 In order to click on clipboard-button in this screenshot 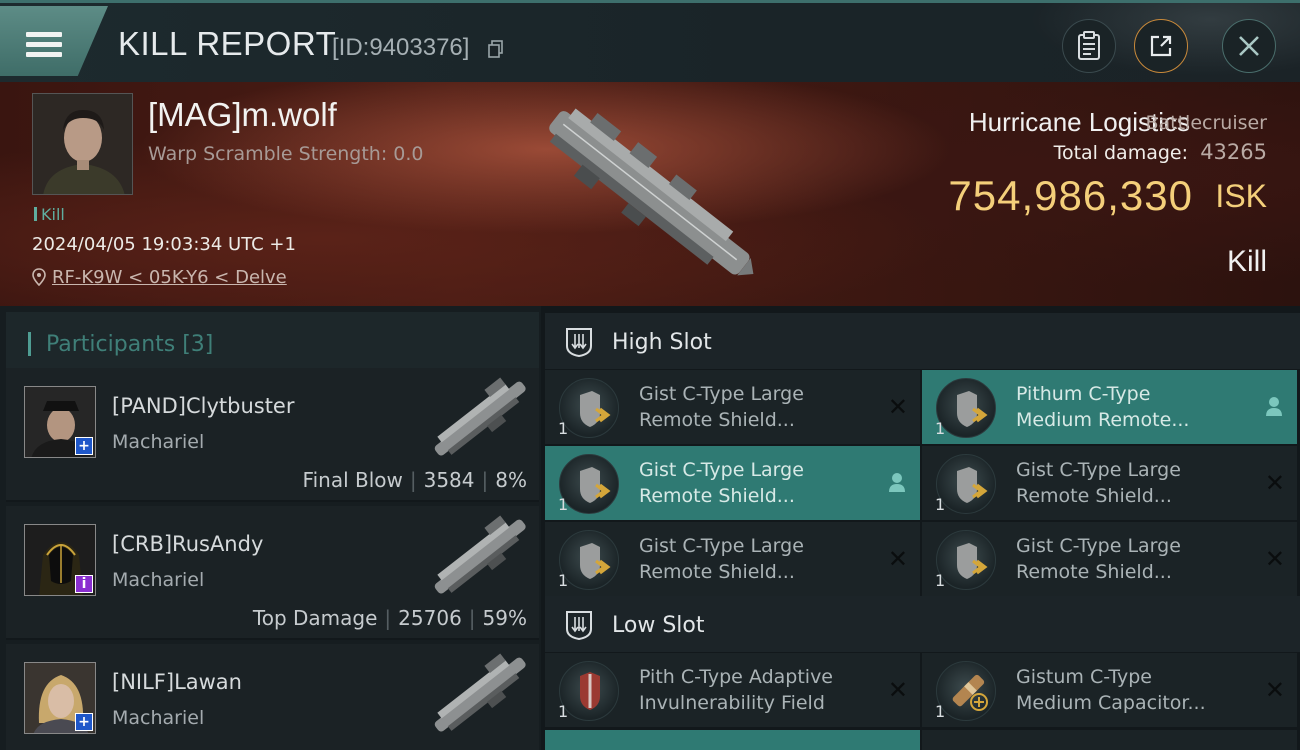, I will do `click(1089, 46)`.